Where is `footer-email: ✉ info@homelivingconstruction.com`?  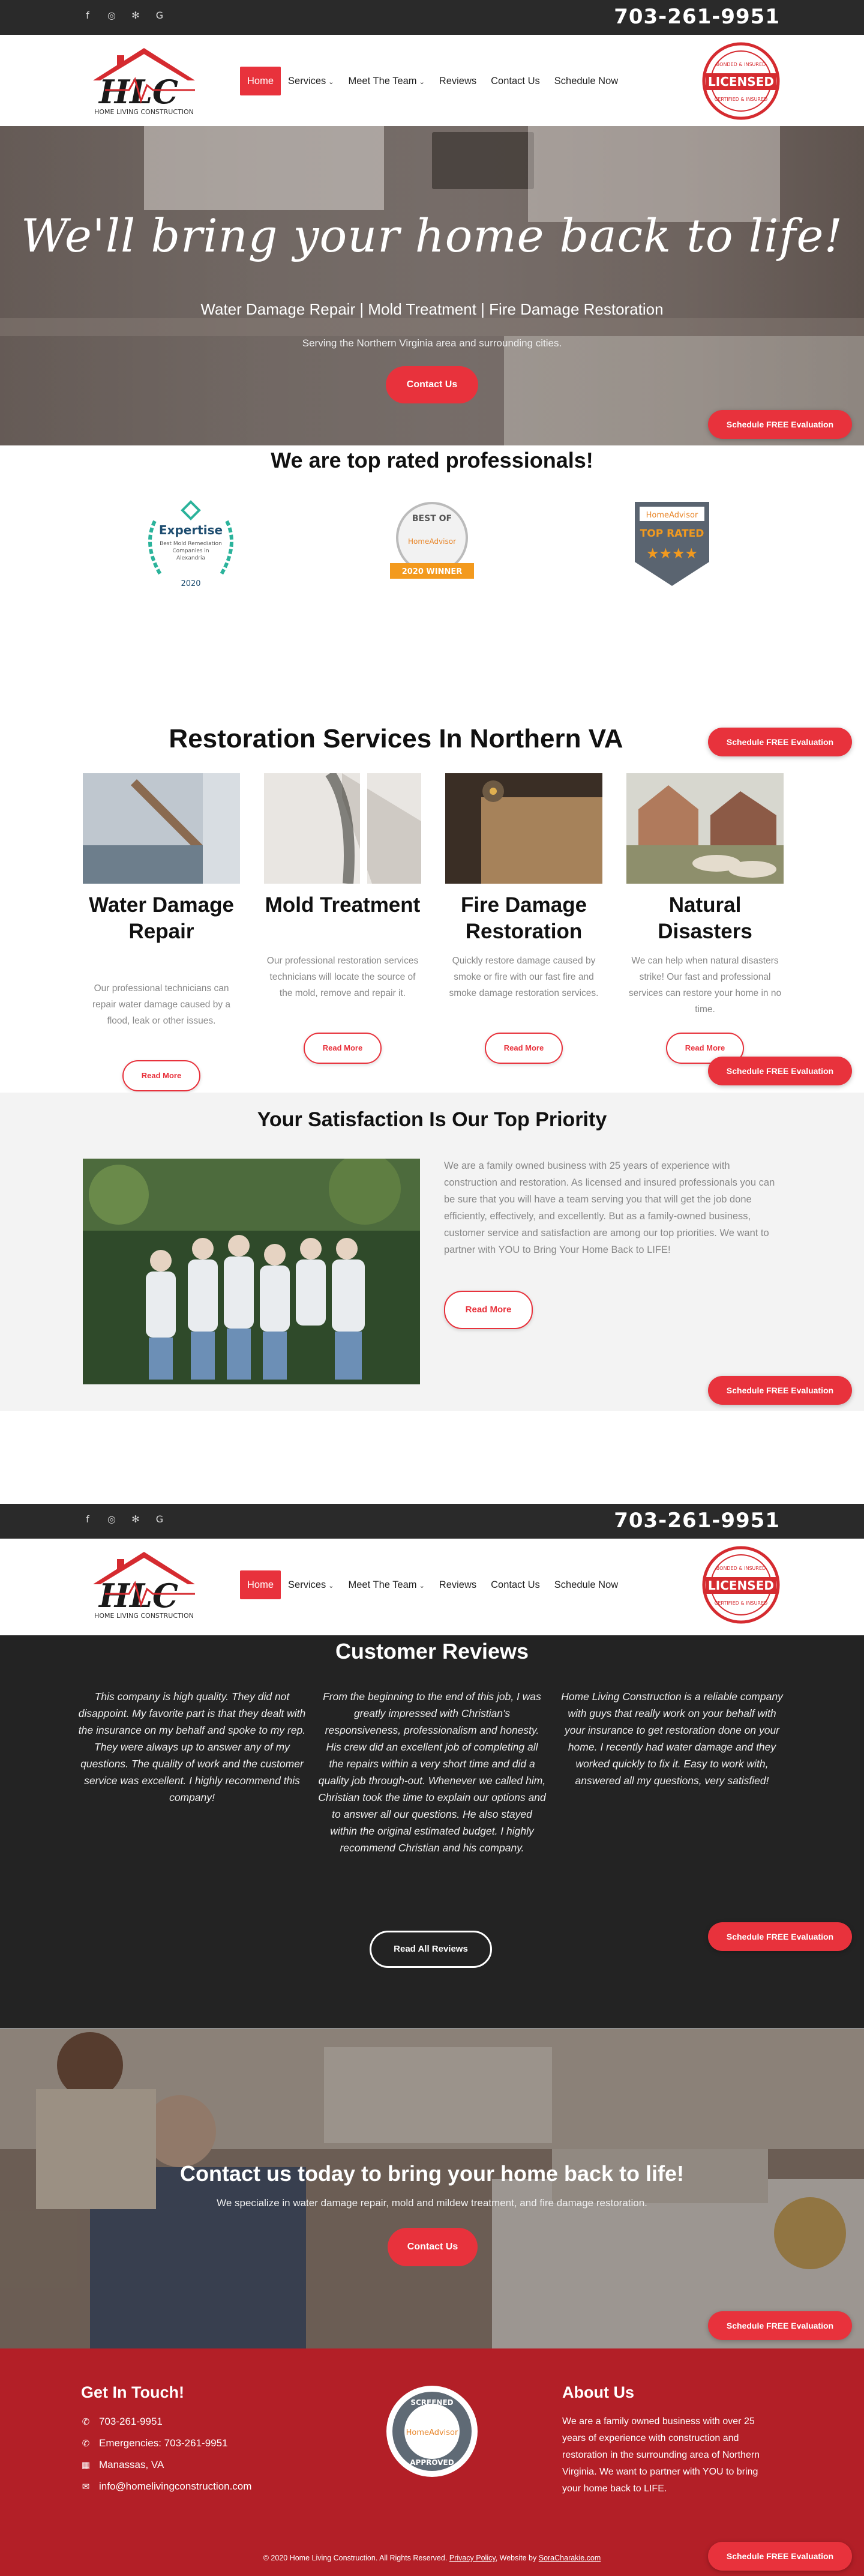 footer-email: ✉ info@homelivingconstruction.com is located at coordinates (201, 2486).